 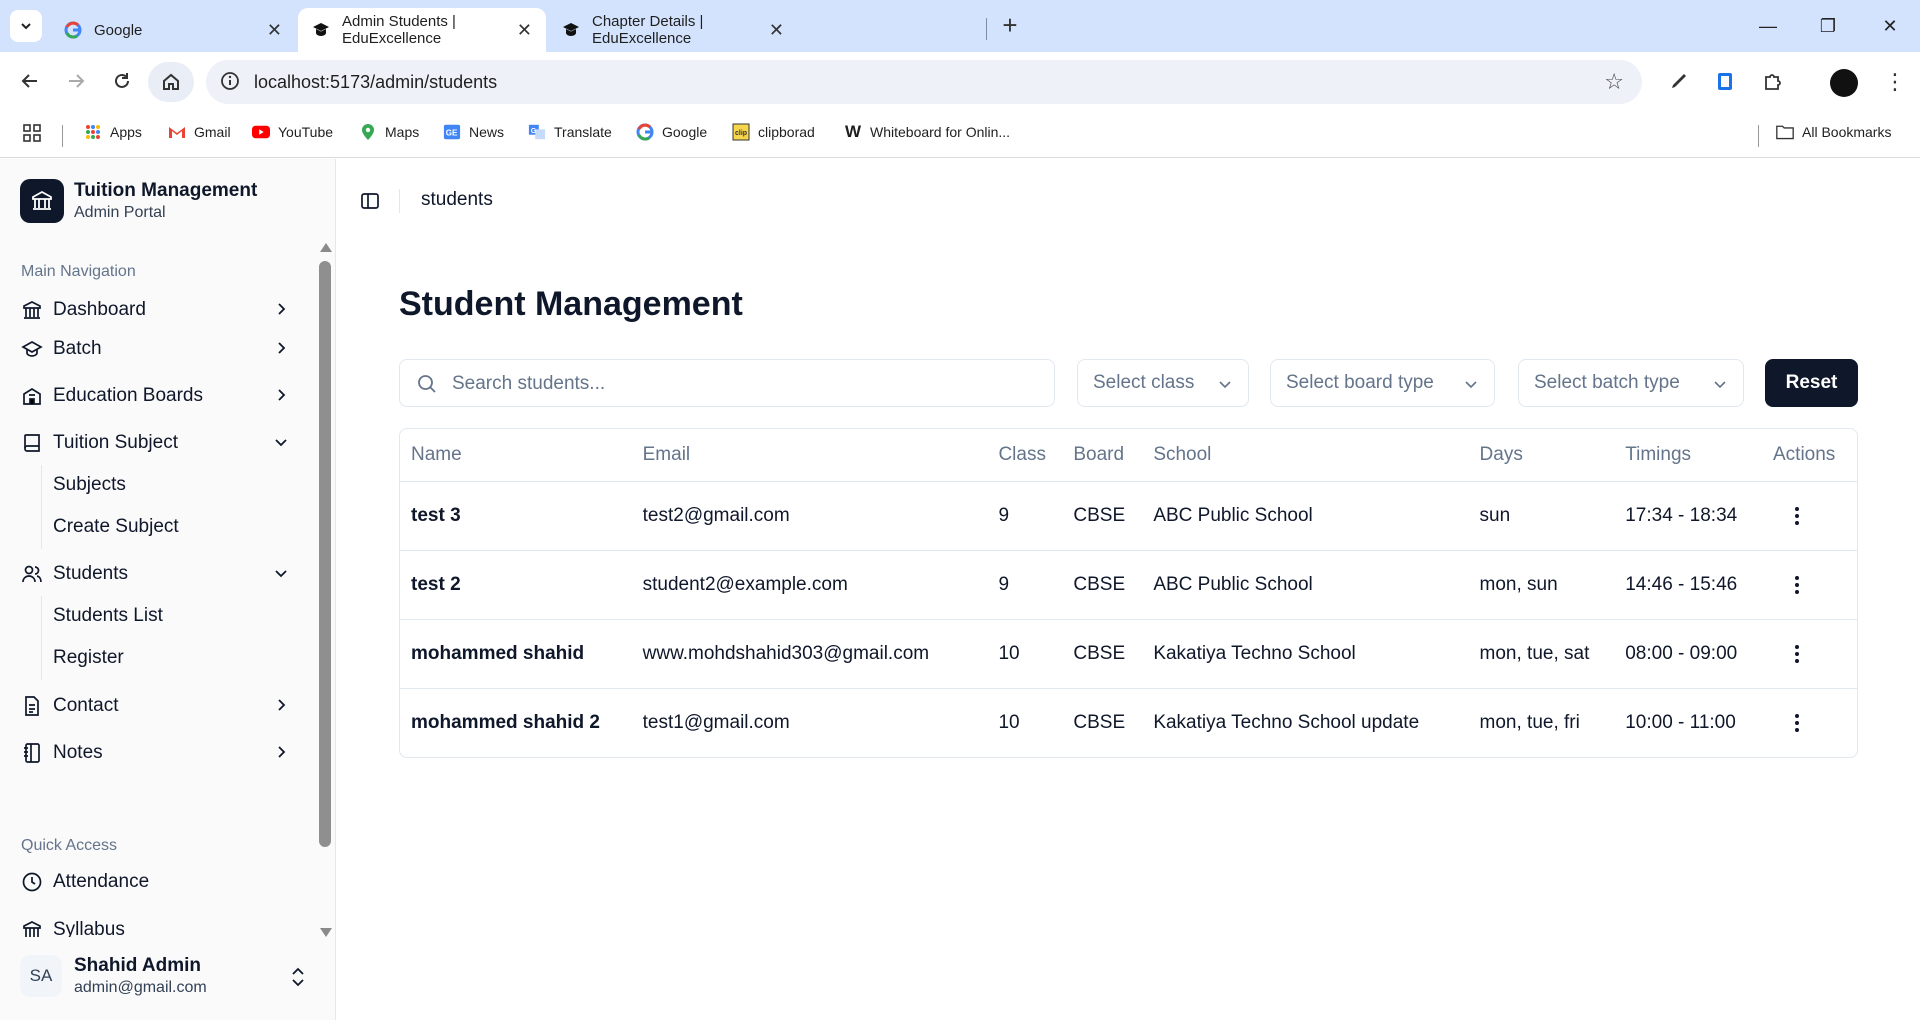 I want to click on sidebar-toggle-button, so click(x=370, y=201).